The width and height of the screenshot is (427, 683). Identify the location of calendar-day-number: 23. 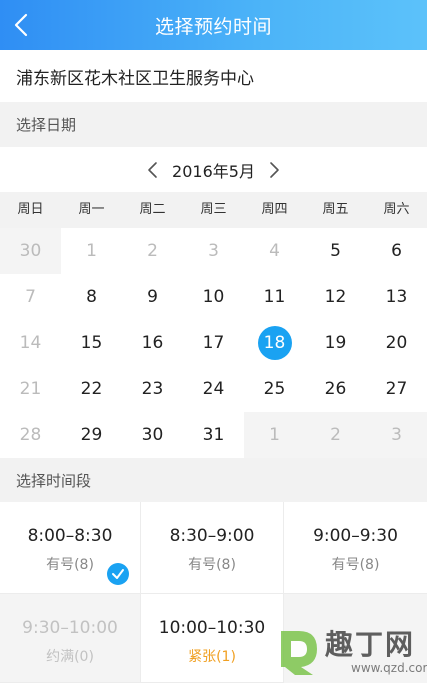
(152, 389).